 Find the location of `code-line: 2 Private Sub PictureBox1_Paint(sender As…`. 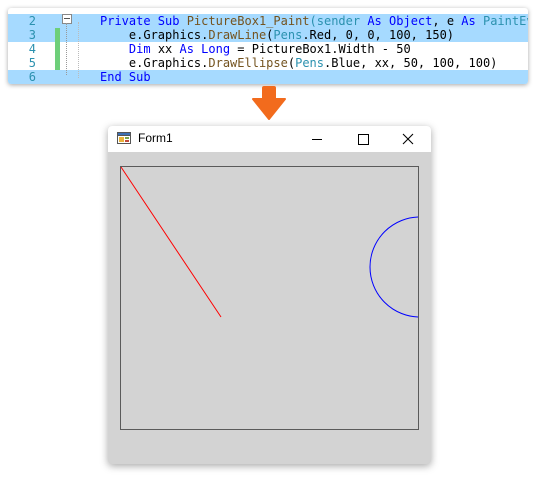

code-line: 2 Private Sub PictureBox1_Paint(sender As… is located at coordinates (268, 21).